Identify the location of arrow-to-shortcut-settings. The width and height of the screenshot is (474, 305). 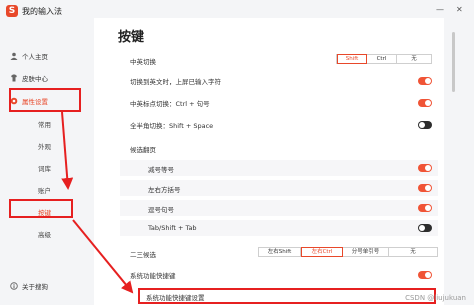
(103, 256).